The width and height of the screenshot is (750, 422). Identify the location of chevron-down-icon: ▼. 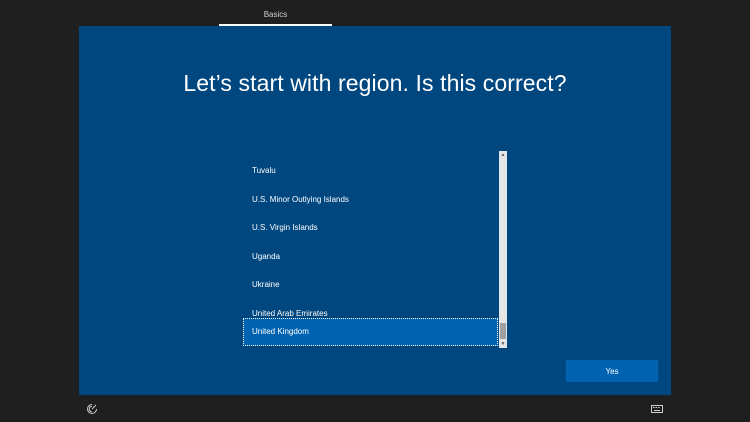
(503, 344).